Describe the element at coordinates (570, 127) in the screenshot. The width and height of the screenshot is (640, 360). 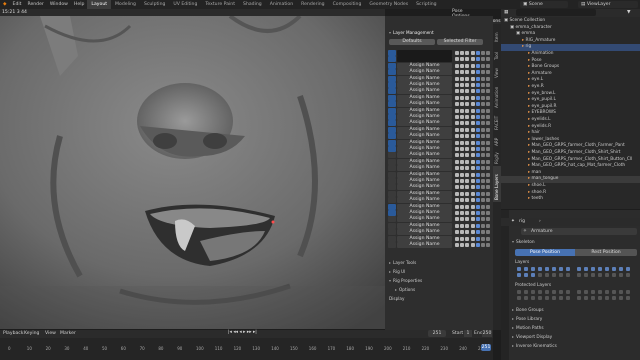
I see `outliner-item: ▸ eyelids.R` at that location.